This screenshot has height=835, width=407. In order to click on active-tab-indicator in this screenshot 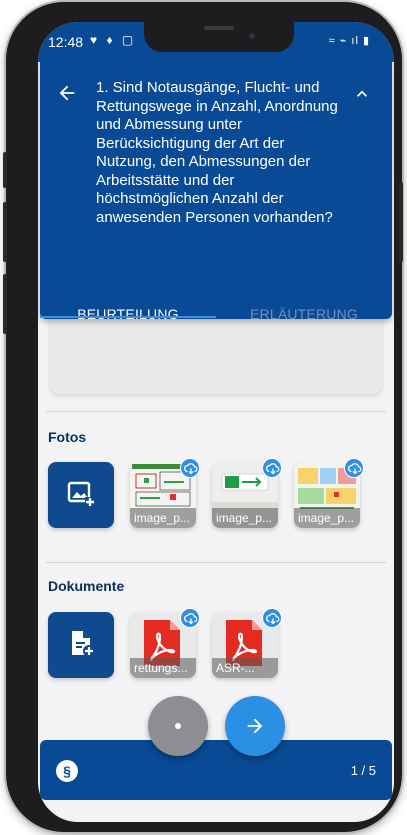, I will do `click(128, 317)`.